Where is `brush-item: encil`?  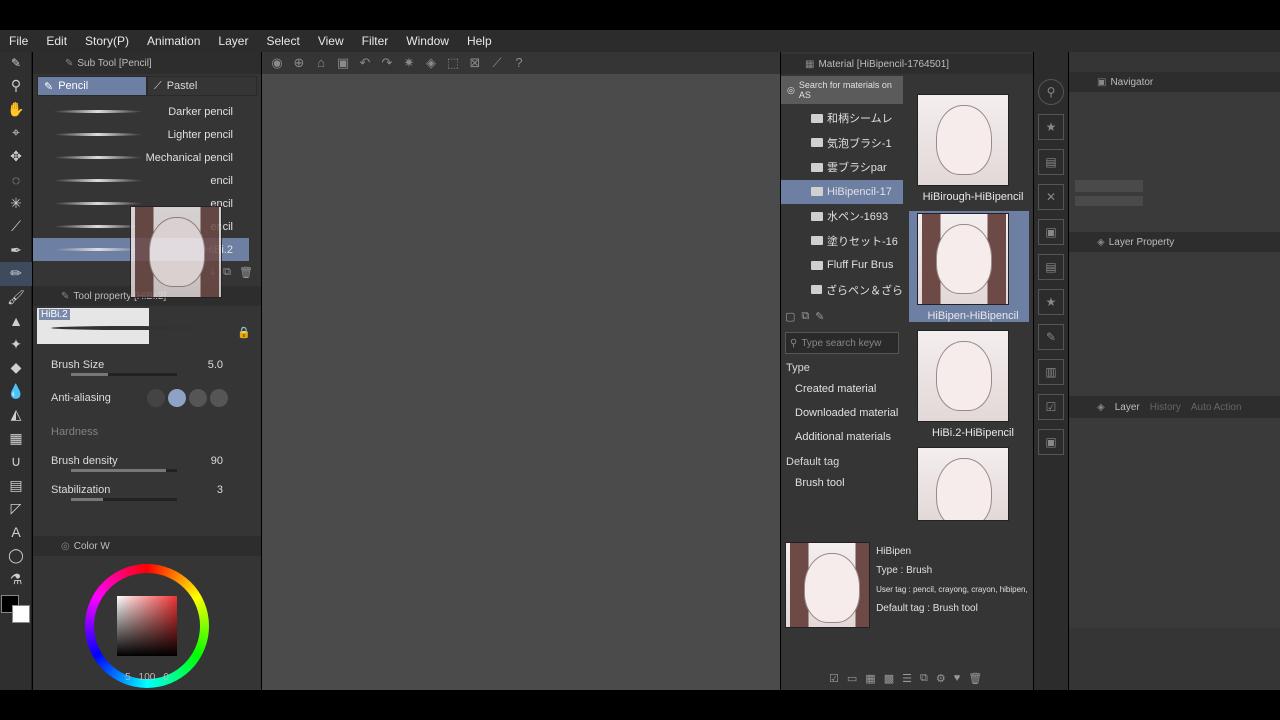 brush-item: encil is located at coordinates (141, 180).